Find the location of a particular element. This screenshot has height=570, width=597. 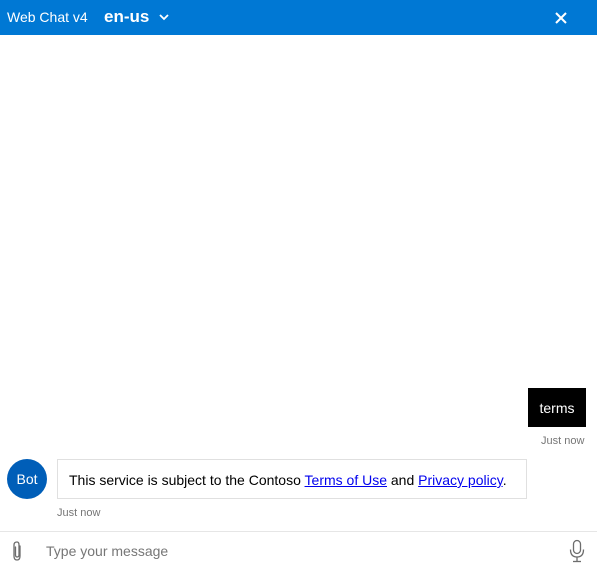

bot-message-text-after: . is located at coordinates (504, 480).